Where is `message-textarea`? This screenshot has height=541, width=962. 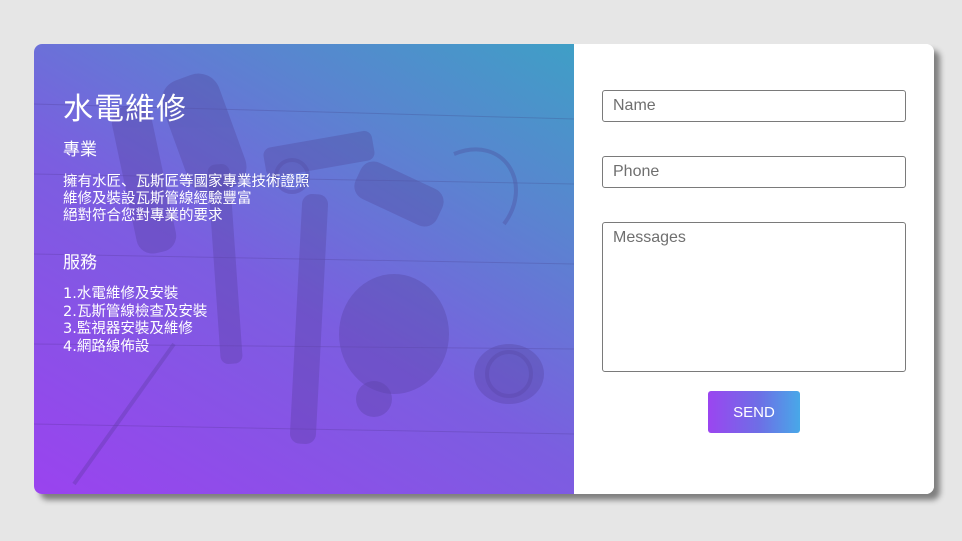 message-textarea is located at coordinates (754, 297).